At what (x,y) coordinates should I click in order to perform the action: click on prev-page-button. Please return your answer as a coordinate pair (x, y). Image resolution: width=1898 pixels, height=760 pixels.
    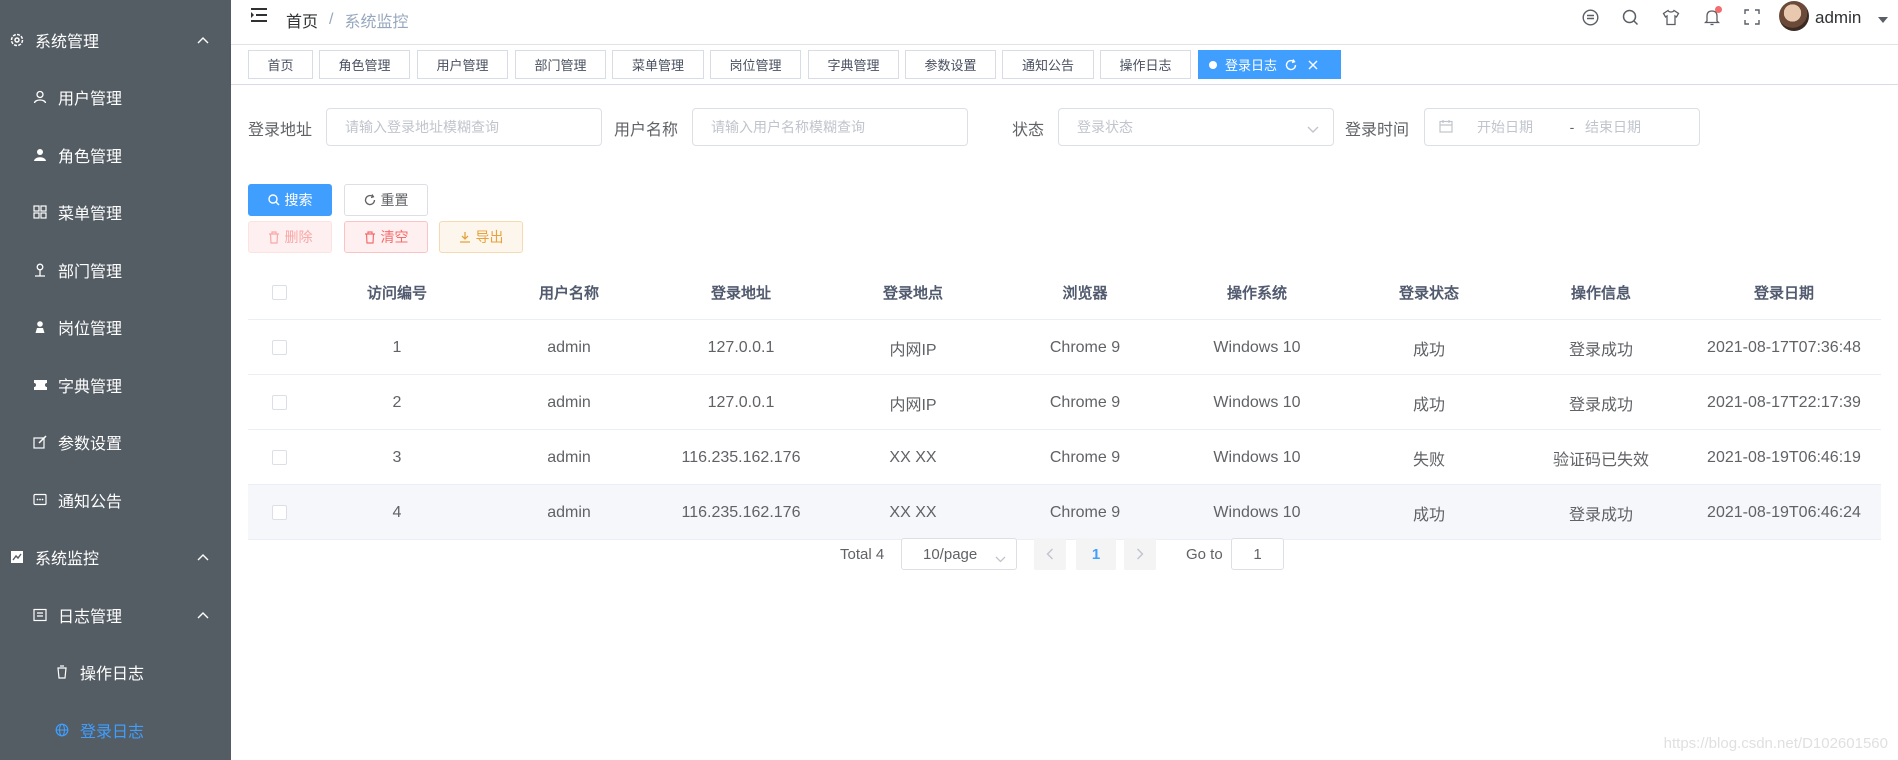
    Looking at the image, I should click on (1050, 554).